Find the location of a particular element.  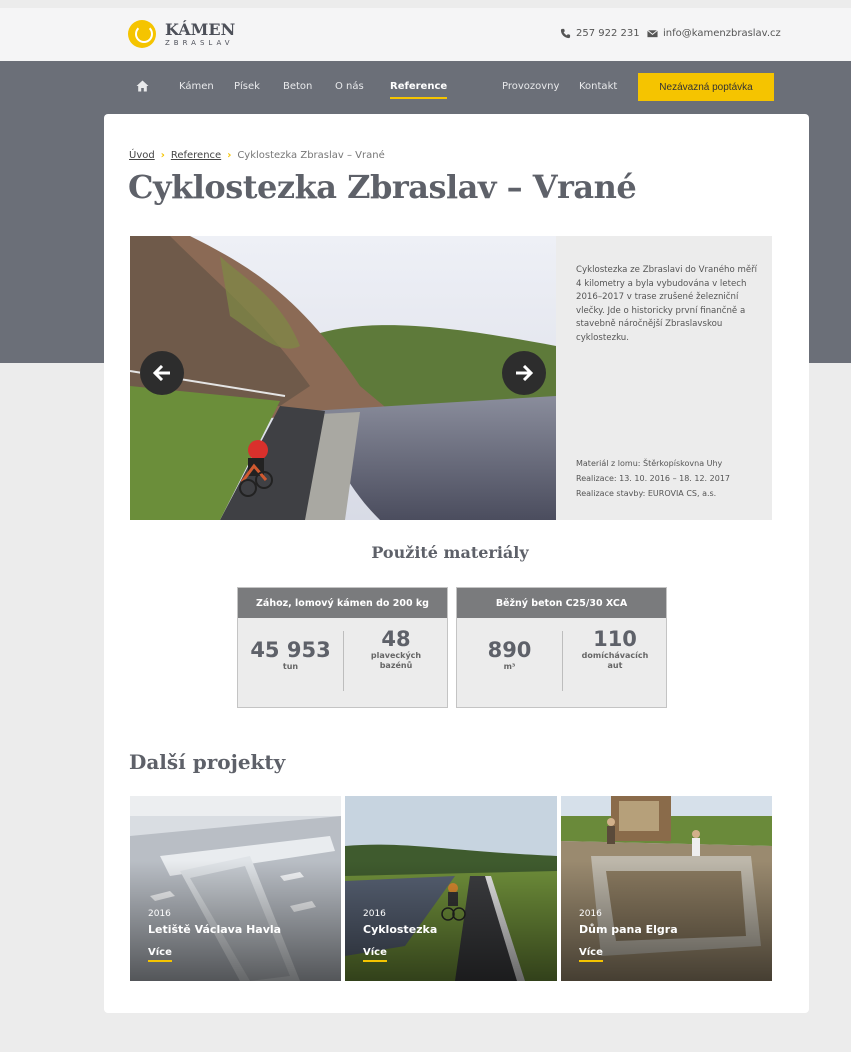

phone-icon is located at coordinates (565, 33).